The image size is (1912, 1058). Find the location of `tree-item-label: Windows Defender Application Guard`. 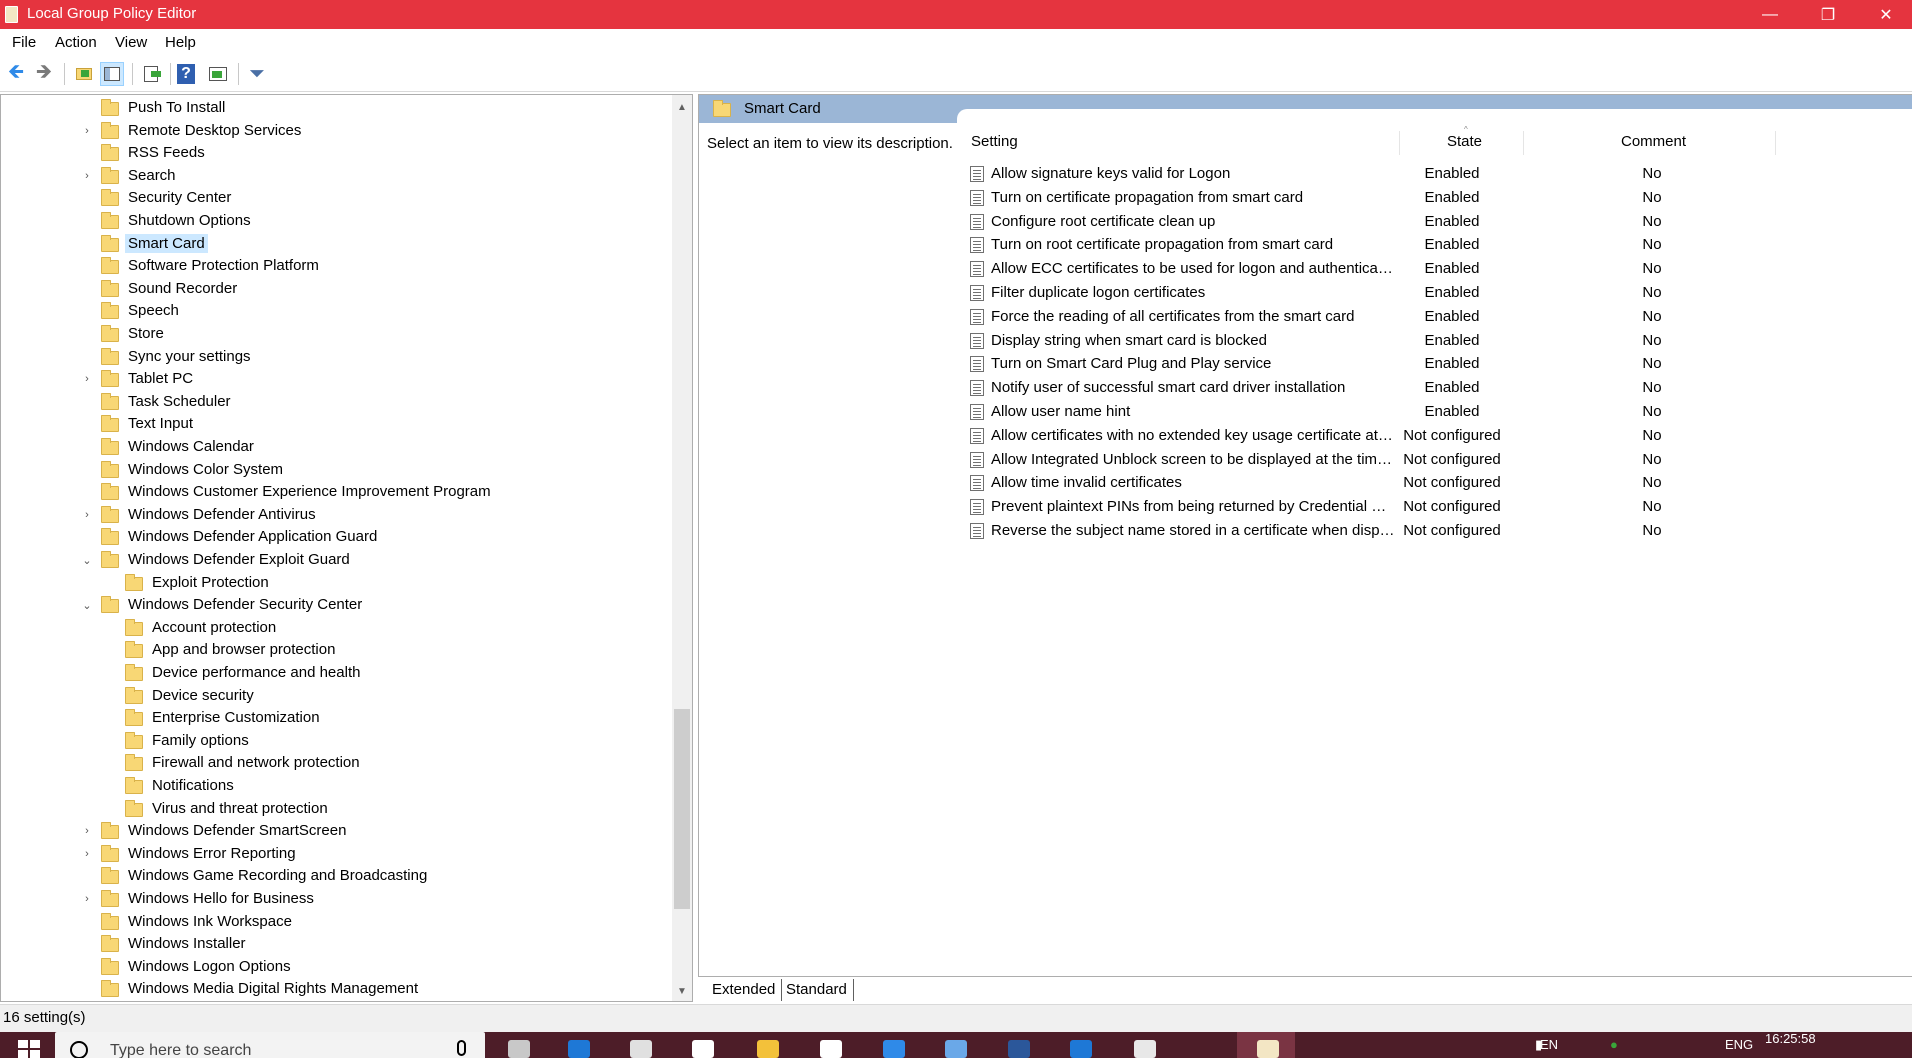

tree-item-label: Windows Defender Application Guard is located at coordinates (252, 536).